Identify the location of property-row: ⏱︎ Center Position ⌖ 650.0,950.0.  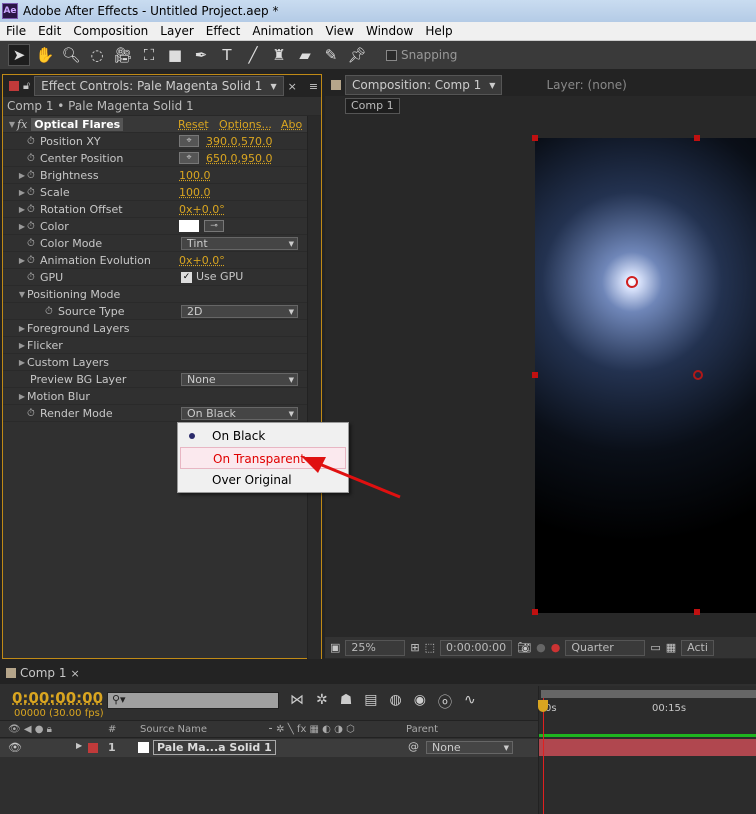
(162, 158).